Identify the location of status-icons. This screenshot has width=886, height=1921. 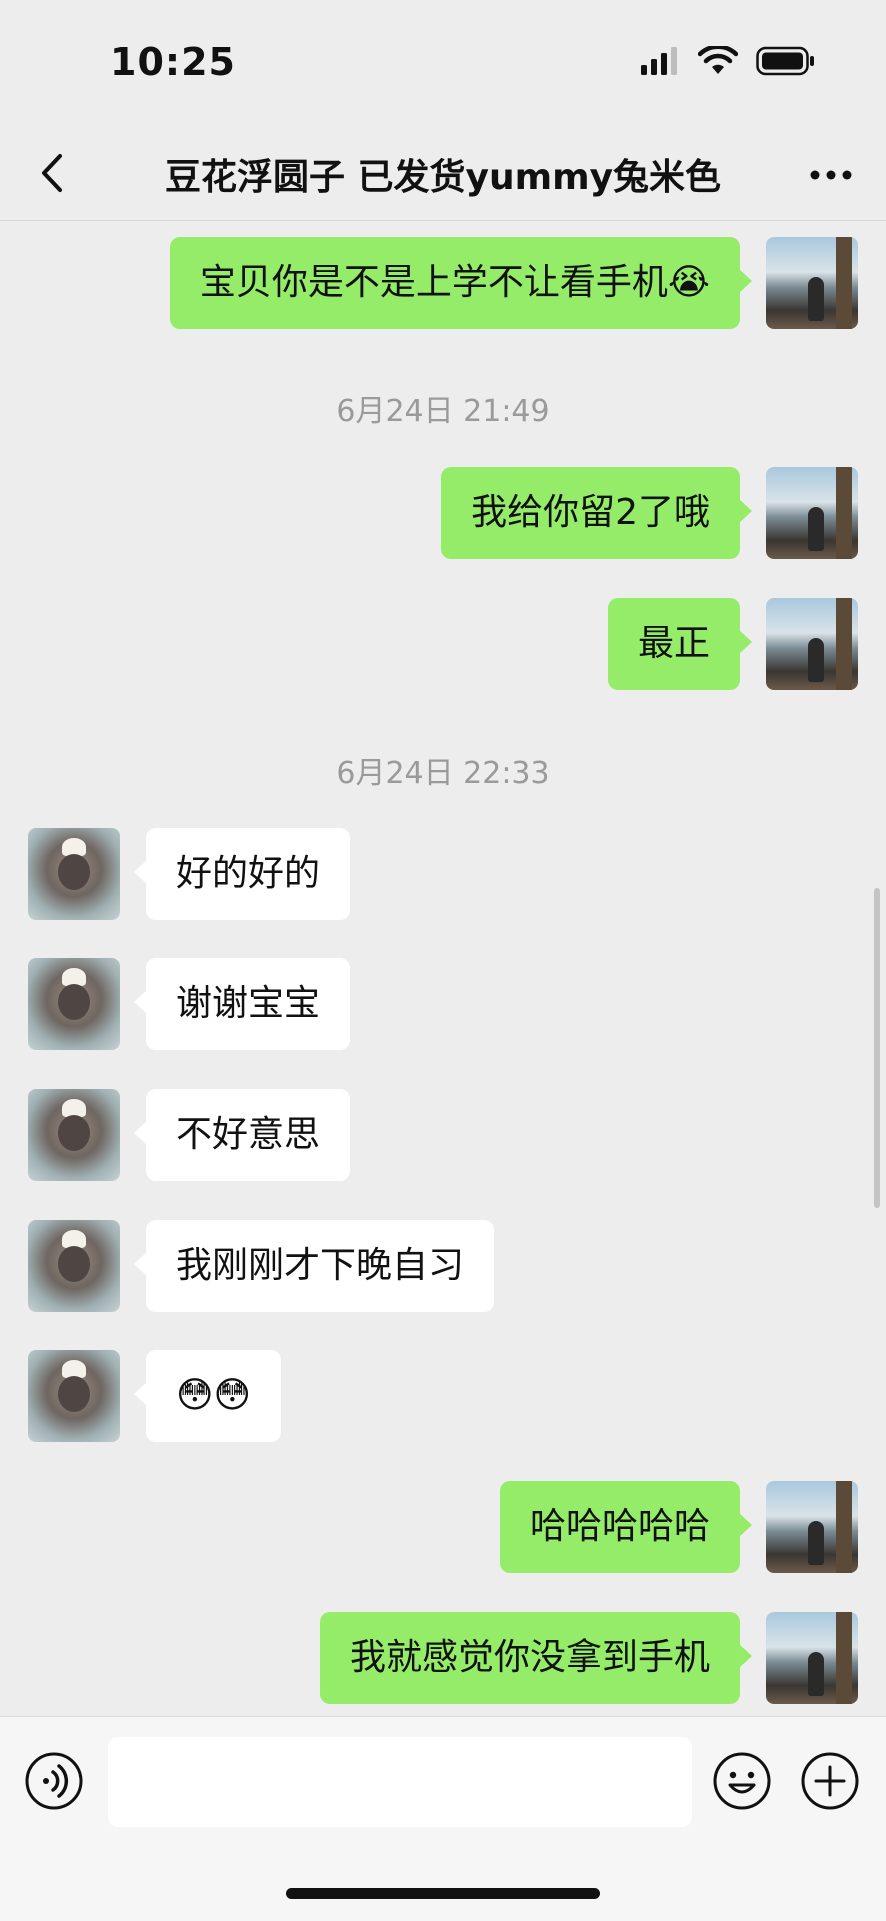
(728, 61).